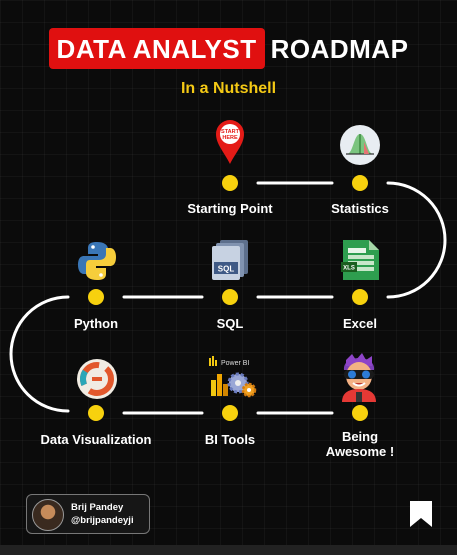 The width and height of the screenshot is (457, 555). Describe the element at coordinates (97, 507) in the screenshot. I see `author-name: Brij Pandey` at that location.